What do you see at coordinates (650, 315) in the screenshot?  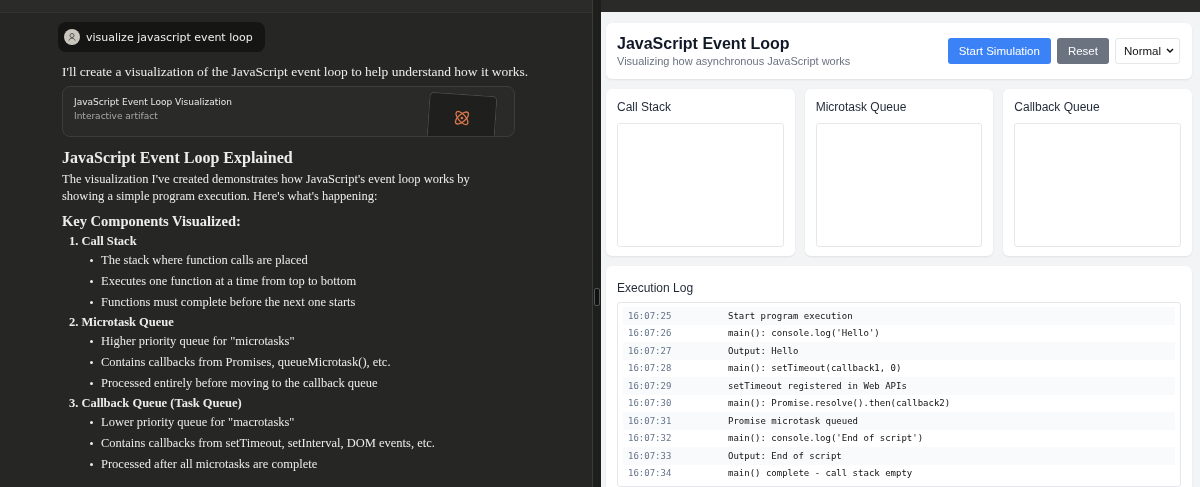 I see `log-time: 16:07:25` at bounding box center [650, 315].